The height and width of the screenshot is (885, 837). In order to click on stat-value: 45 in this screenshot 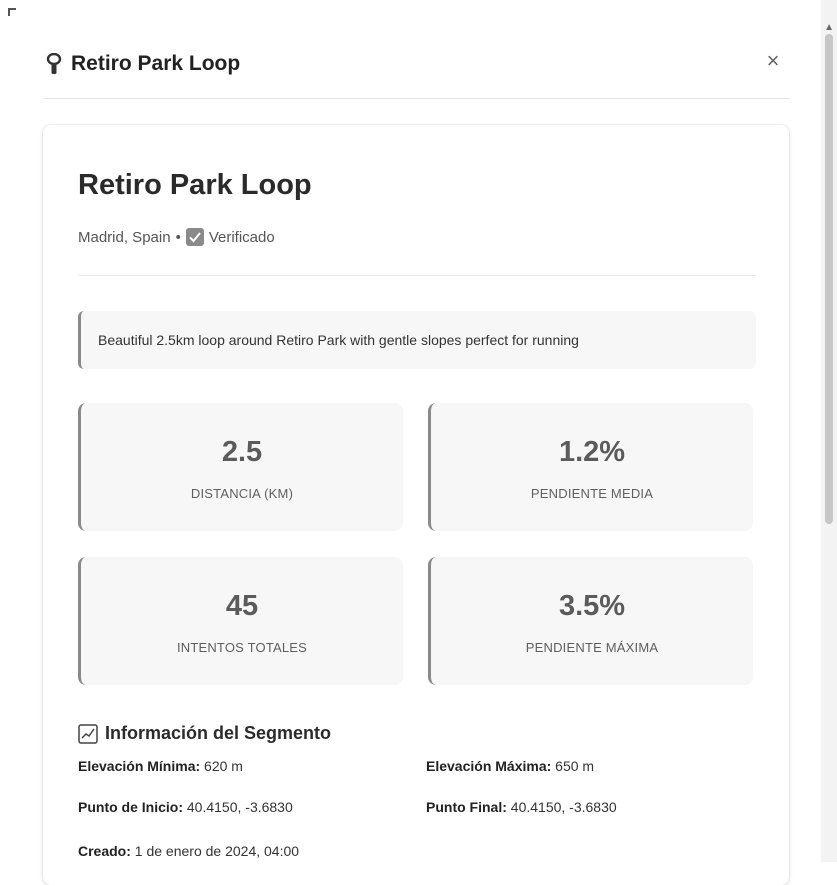, I will do `click(242, 606)`.